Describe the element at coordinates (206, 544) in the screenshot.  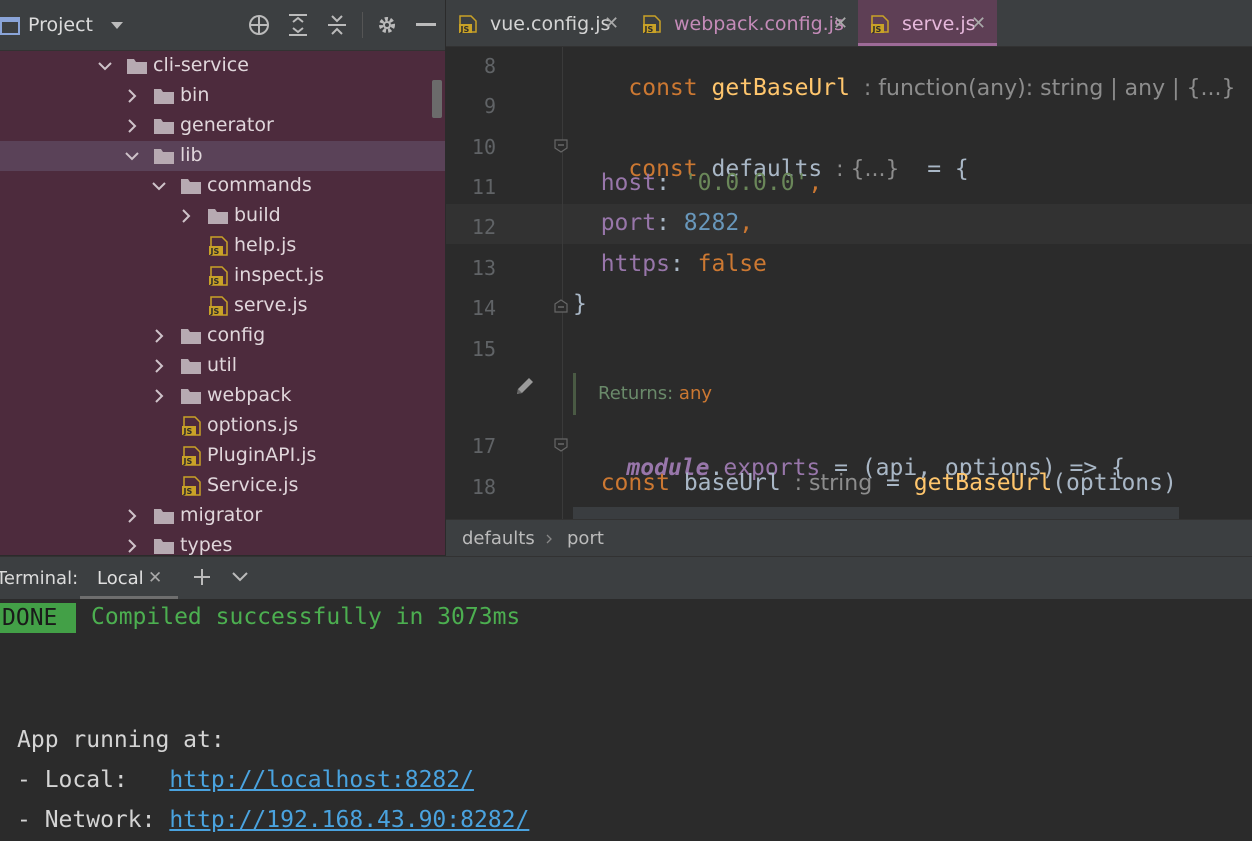
I see `tree-item-label: types` at that location.